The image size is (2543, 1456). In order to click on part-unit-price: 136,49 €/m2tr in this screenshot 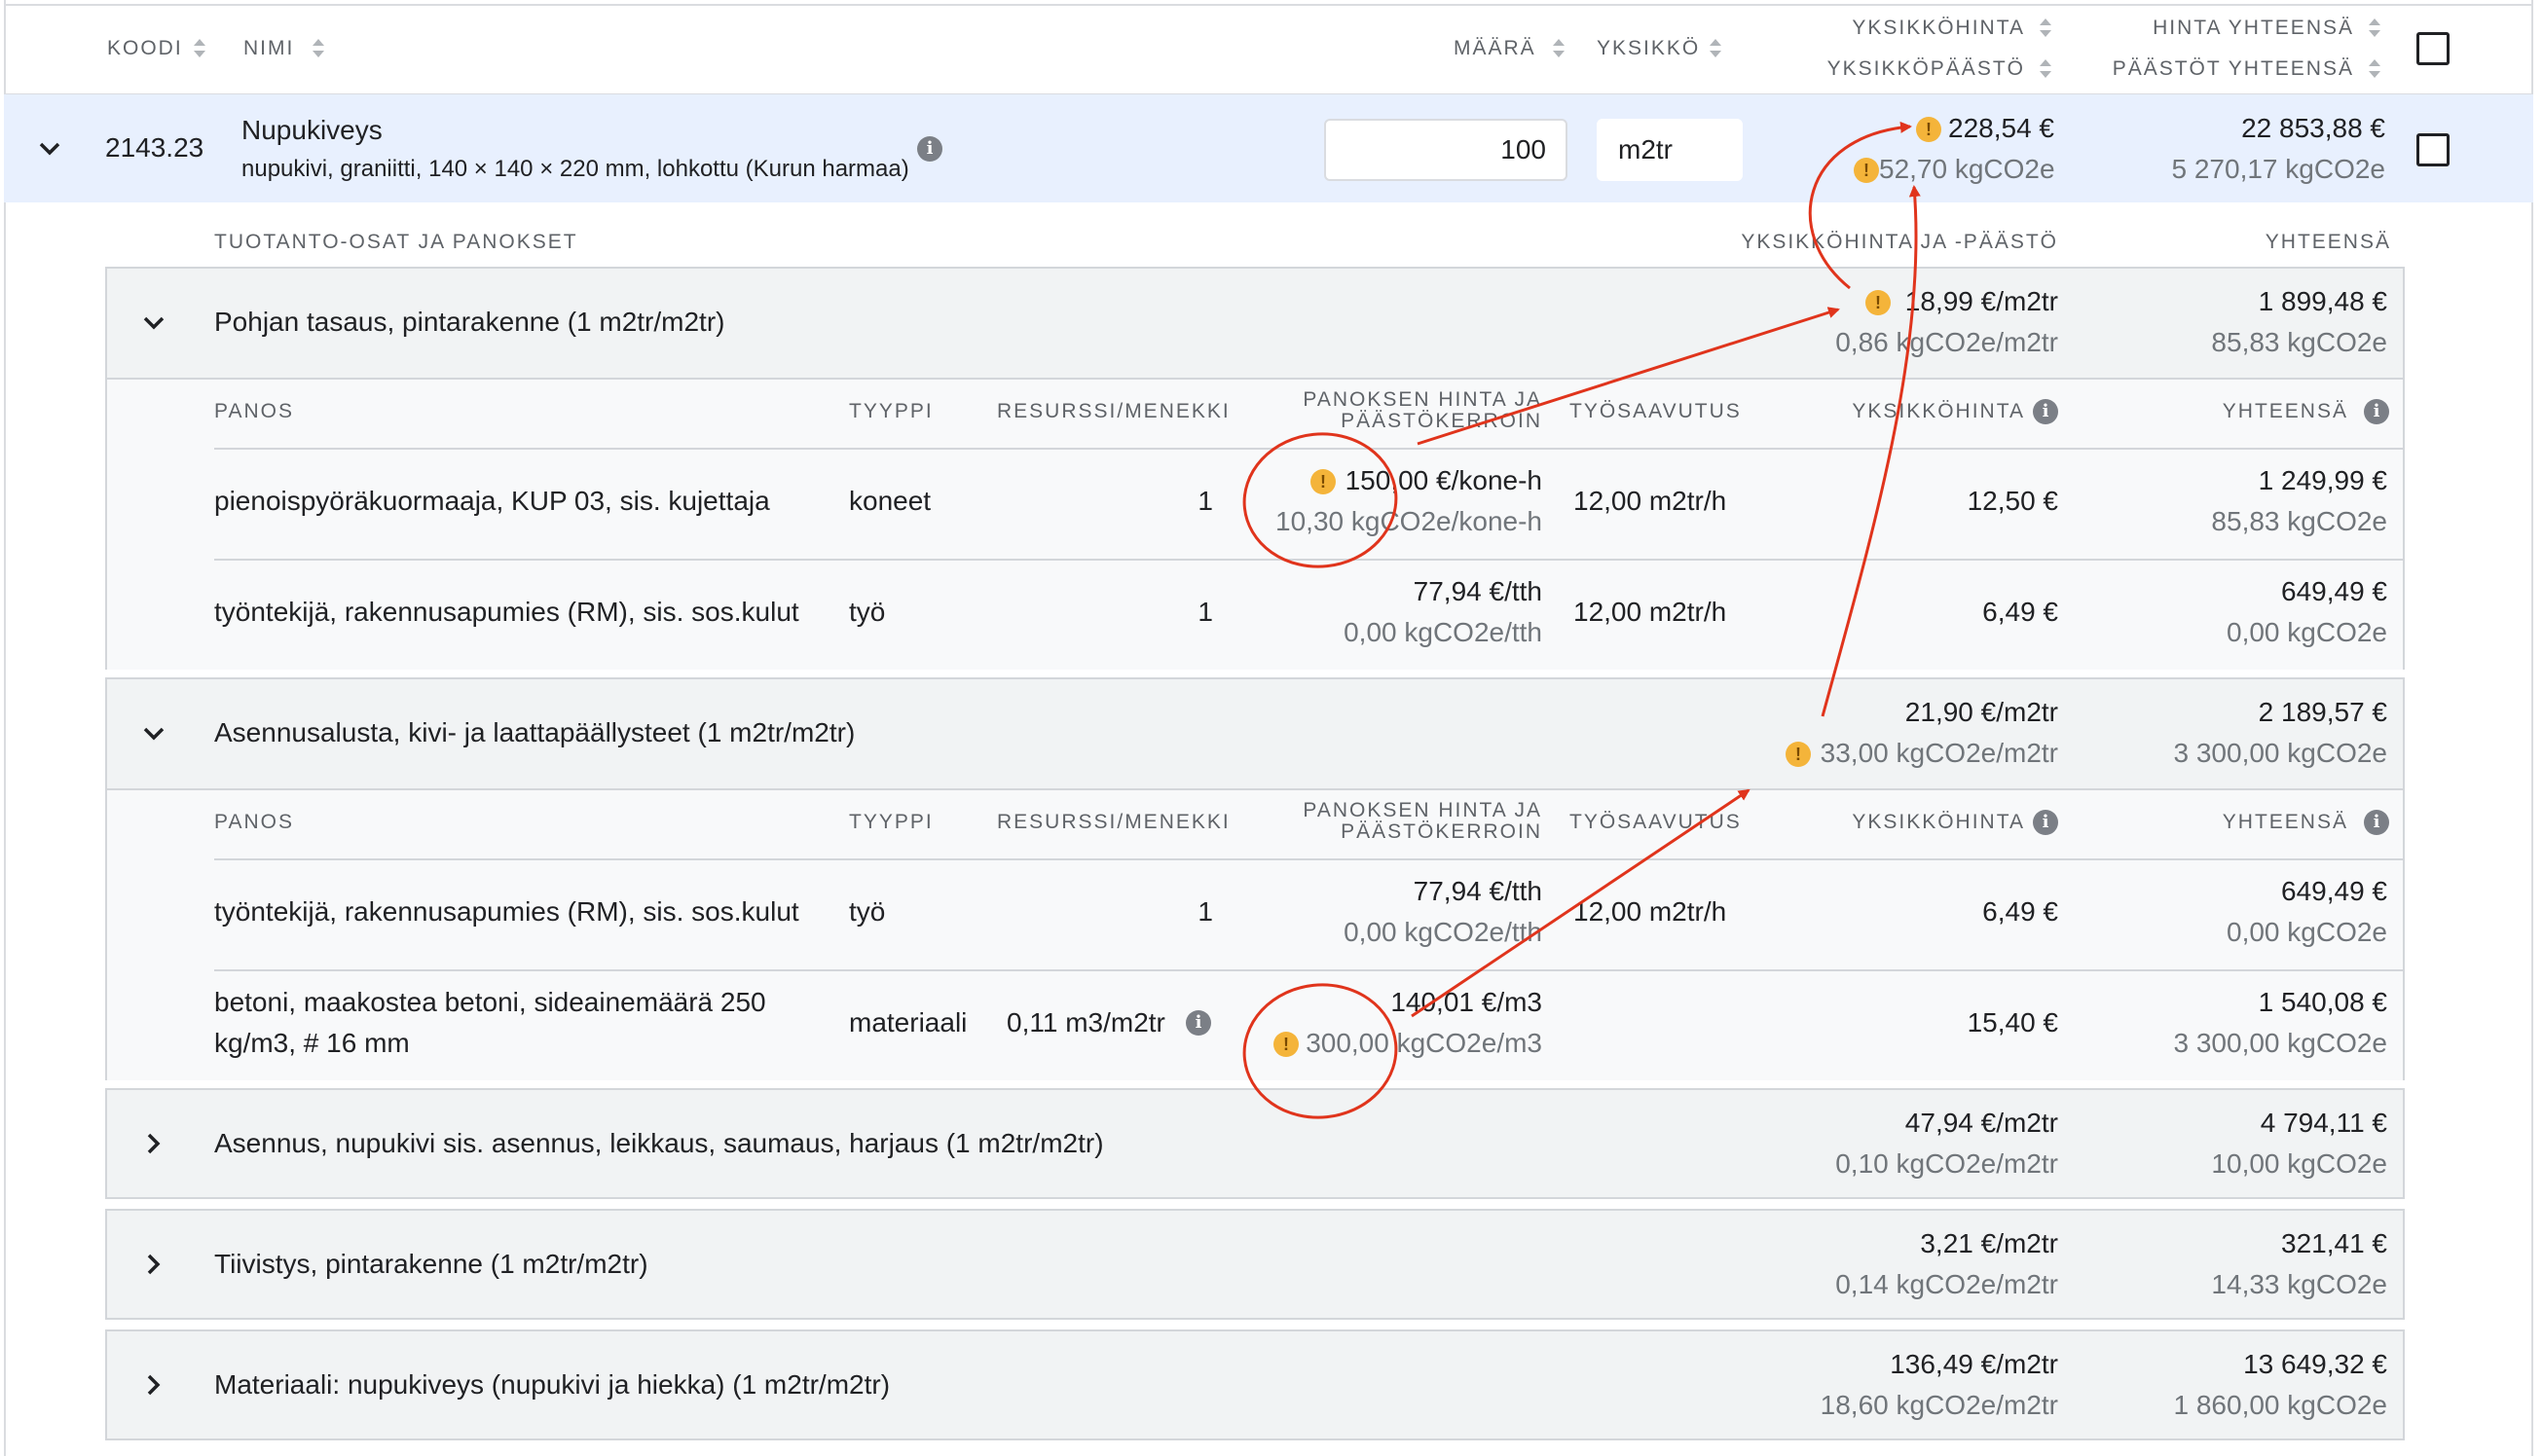, I will do `click(1974, 1364)`.